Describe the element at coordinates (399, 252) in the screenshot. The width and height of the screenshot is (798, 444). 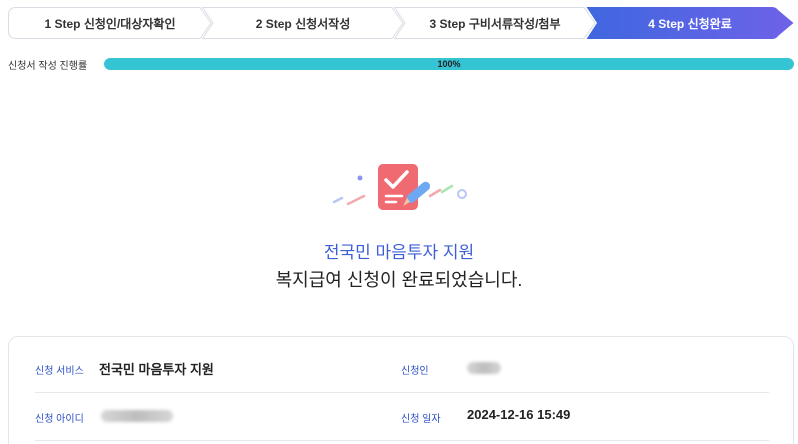
I see `completed-service-title: 전국민 마음투자 지원` at that location.